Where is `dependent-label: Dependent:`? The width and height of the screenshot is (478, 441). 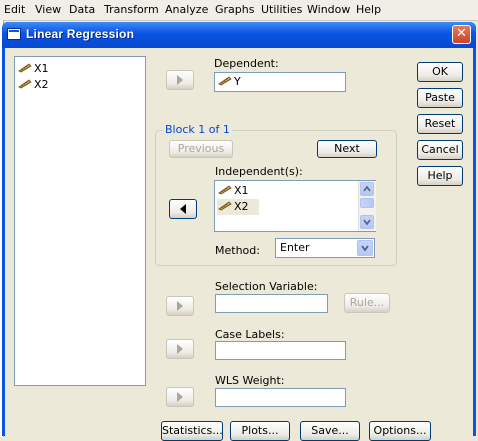
dependent-label: Dependent: is located at coordinates (246, 63).